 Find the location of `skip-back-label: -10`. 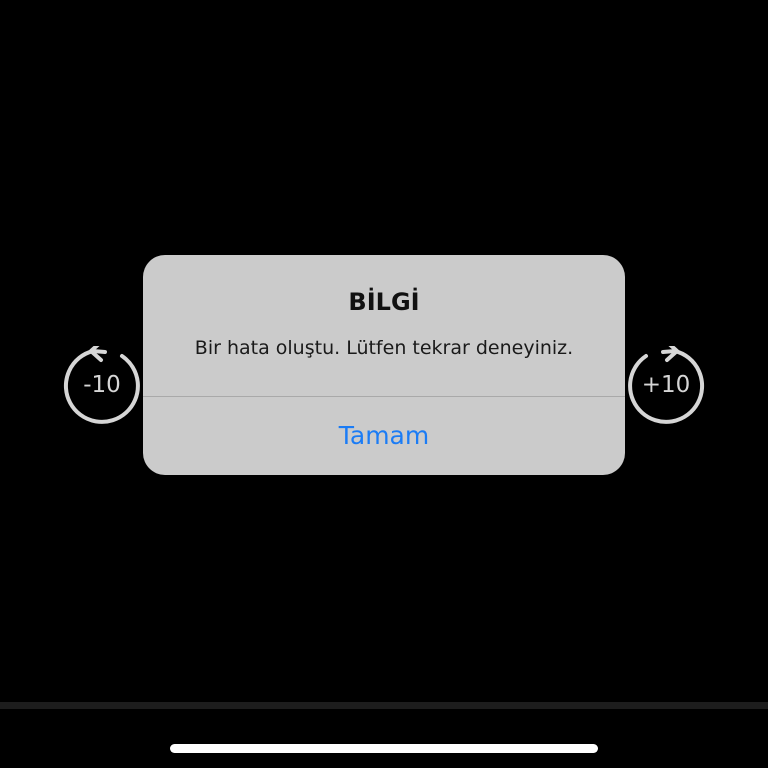

skip-back-label: -10 is located at coordinates (102, 385).